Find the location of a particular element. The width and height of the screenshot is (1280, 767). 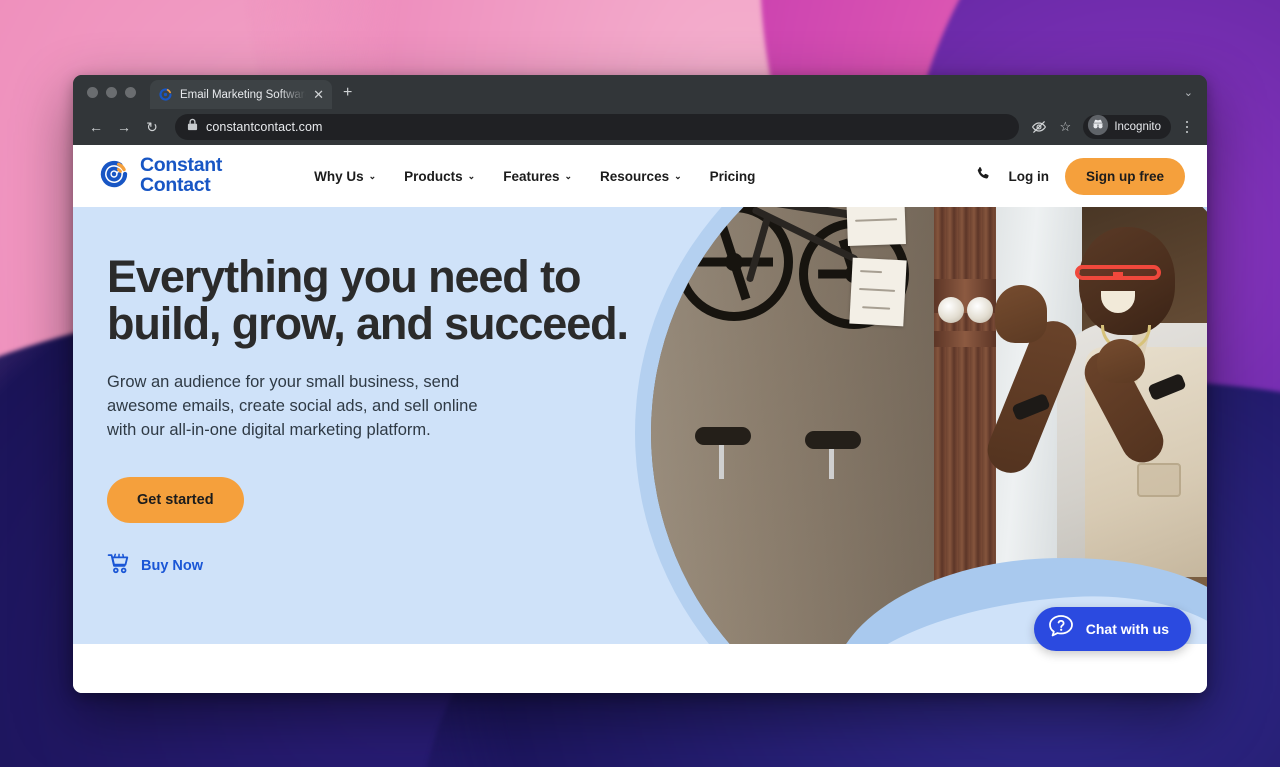

nav-label: Features is located at coordinates (531, 176).